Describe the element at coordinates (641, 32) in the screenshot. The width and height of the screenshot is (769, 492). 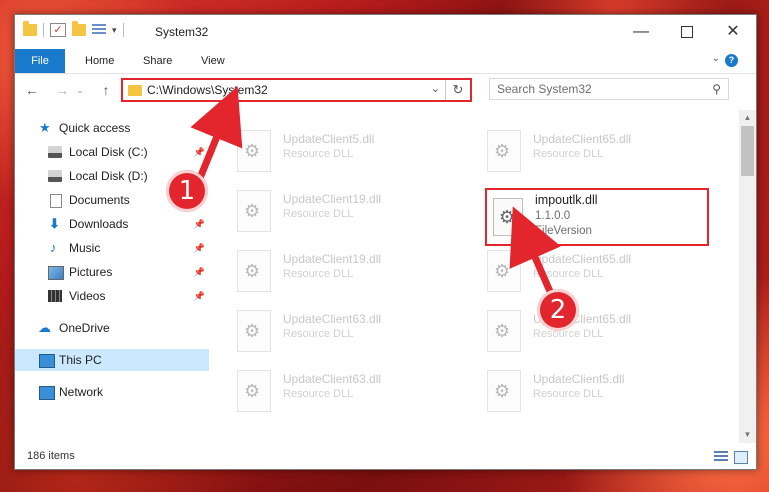
I see `minimize-button: —` at that location.